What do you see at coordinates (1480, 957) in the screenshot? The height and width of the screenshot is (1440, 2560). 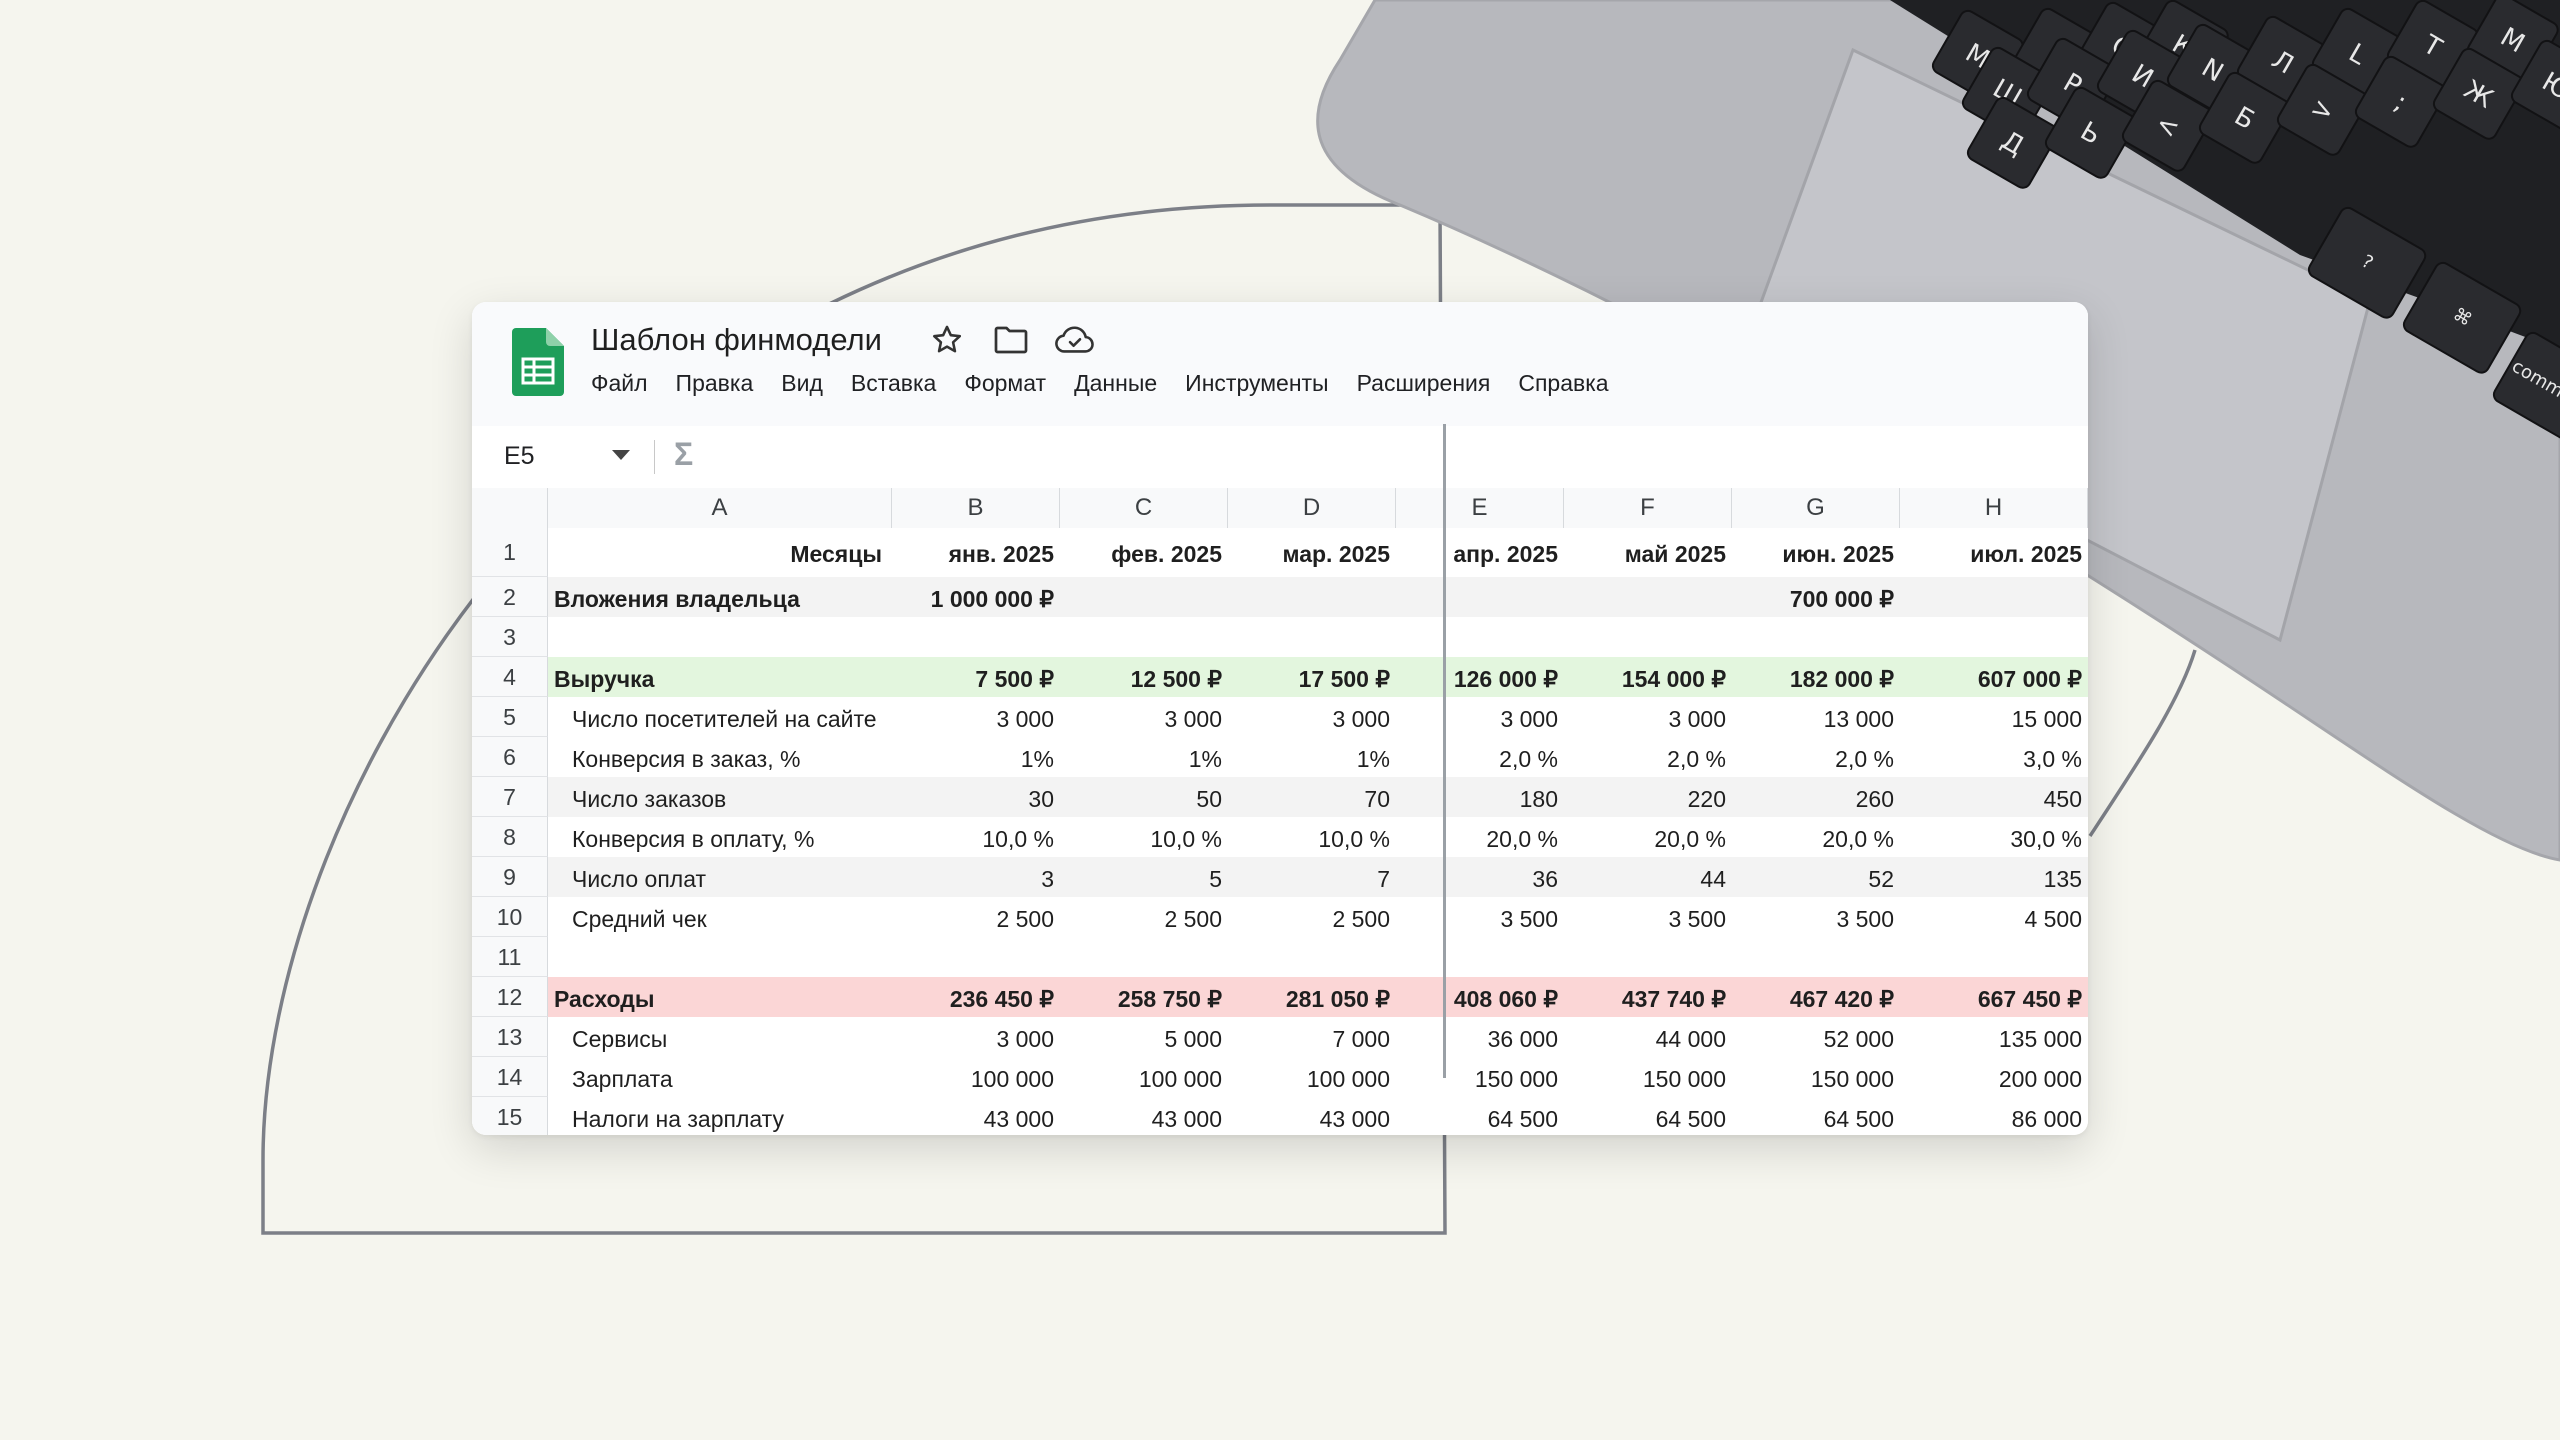 I see `data-cell-e11` at bounding box center [1480, 957].